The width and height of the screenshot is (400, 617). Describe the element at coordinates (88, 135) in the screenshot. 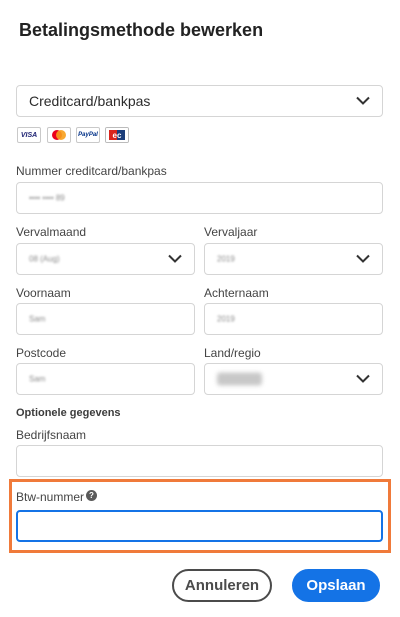

I see `paypal-icon: PayPal` at that location.